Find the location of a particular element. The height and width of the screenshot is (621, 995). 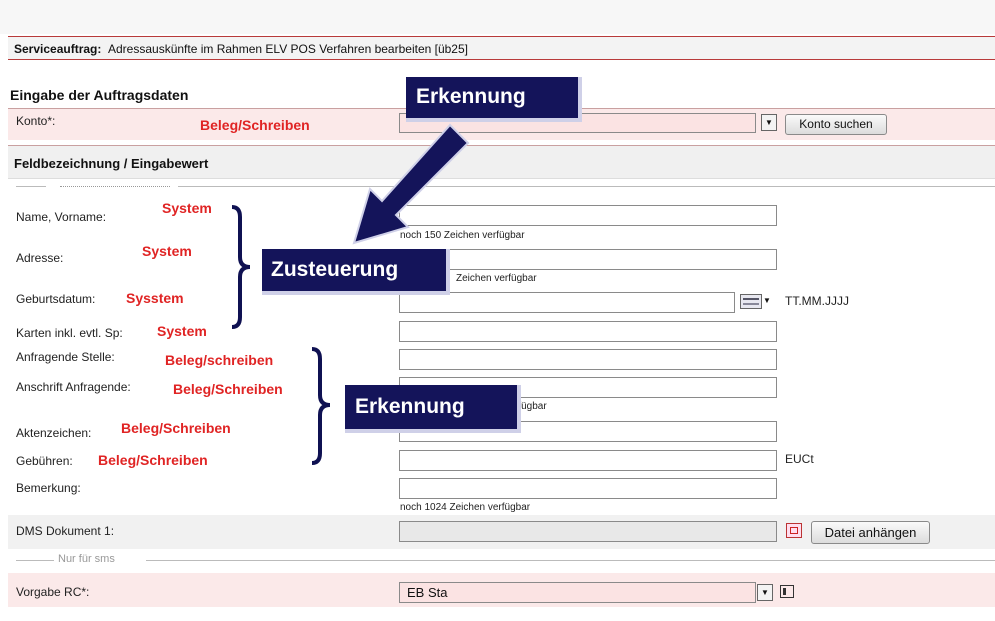

karten-annotation: System is located at coordinates (182, 331).